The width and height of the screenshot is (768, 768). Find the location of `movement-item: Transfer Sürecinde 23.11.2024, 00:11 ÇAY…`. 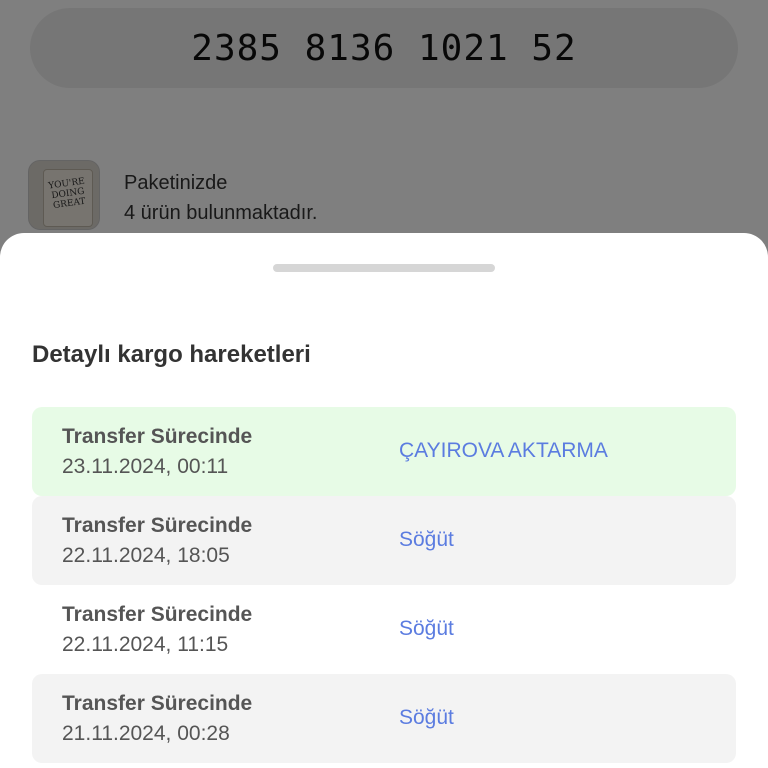

movement-item: Transfer Sürecinde 23.11.2024, 00:11 ÇAY… is located at coordinates (384, 451).